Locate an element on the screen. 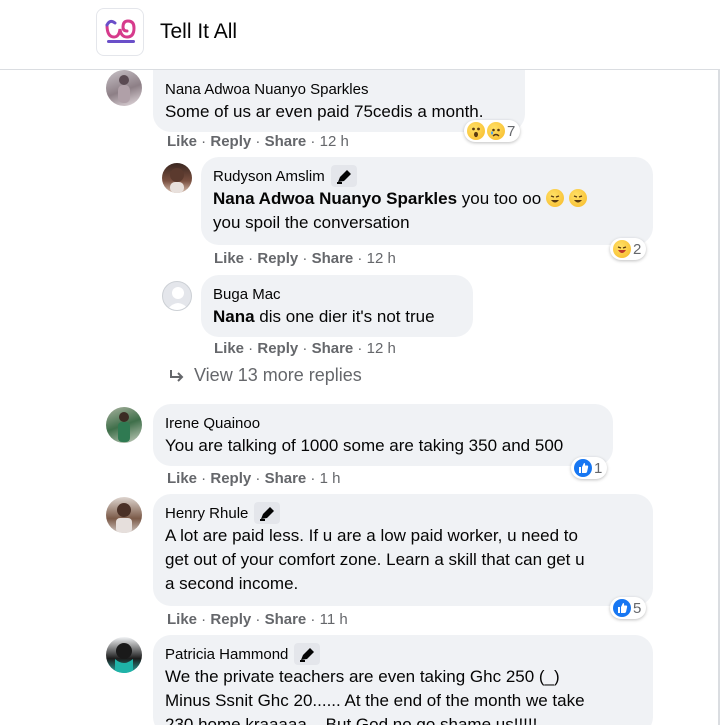  reaction-summary: 5 is located at coordinates (628, 608).